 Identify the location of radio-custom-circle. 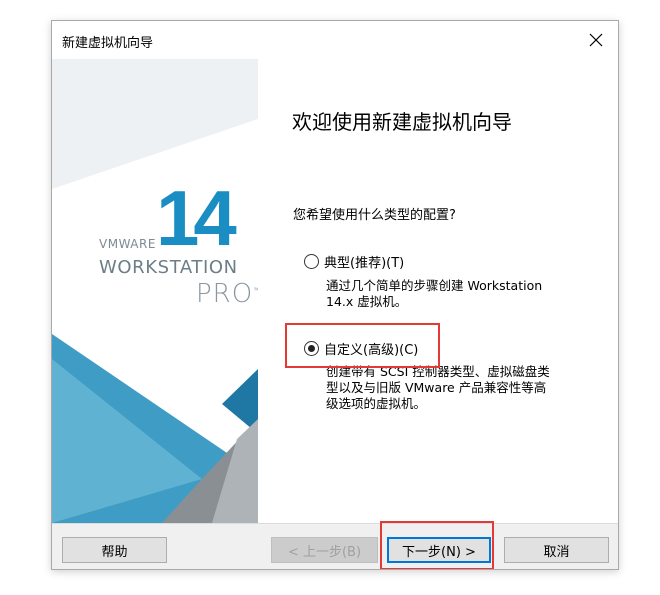
(311, 348).